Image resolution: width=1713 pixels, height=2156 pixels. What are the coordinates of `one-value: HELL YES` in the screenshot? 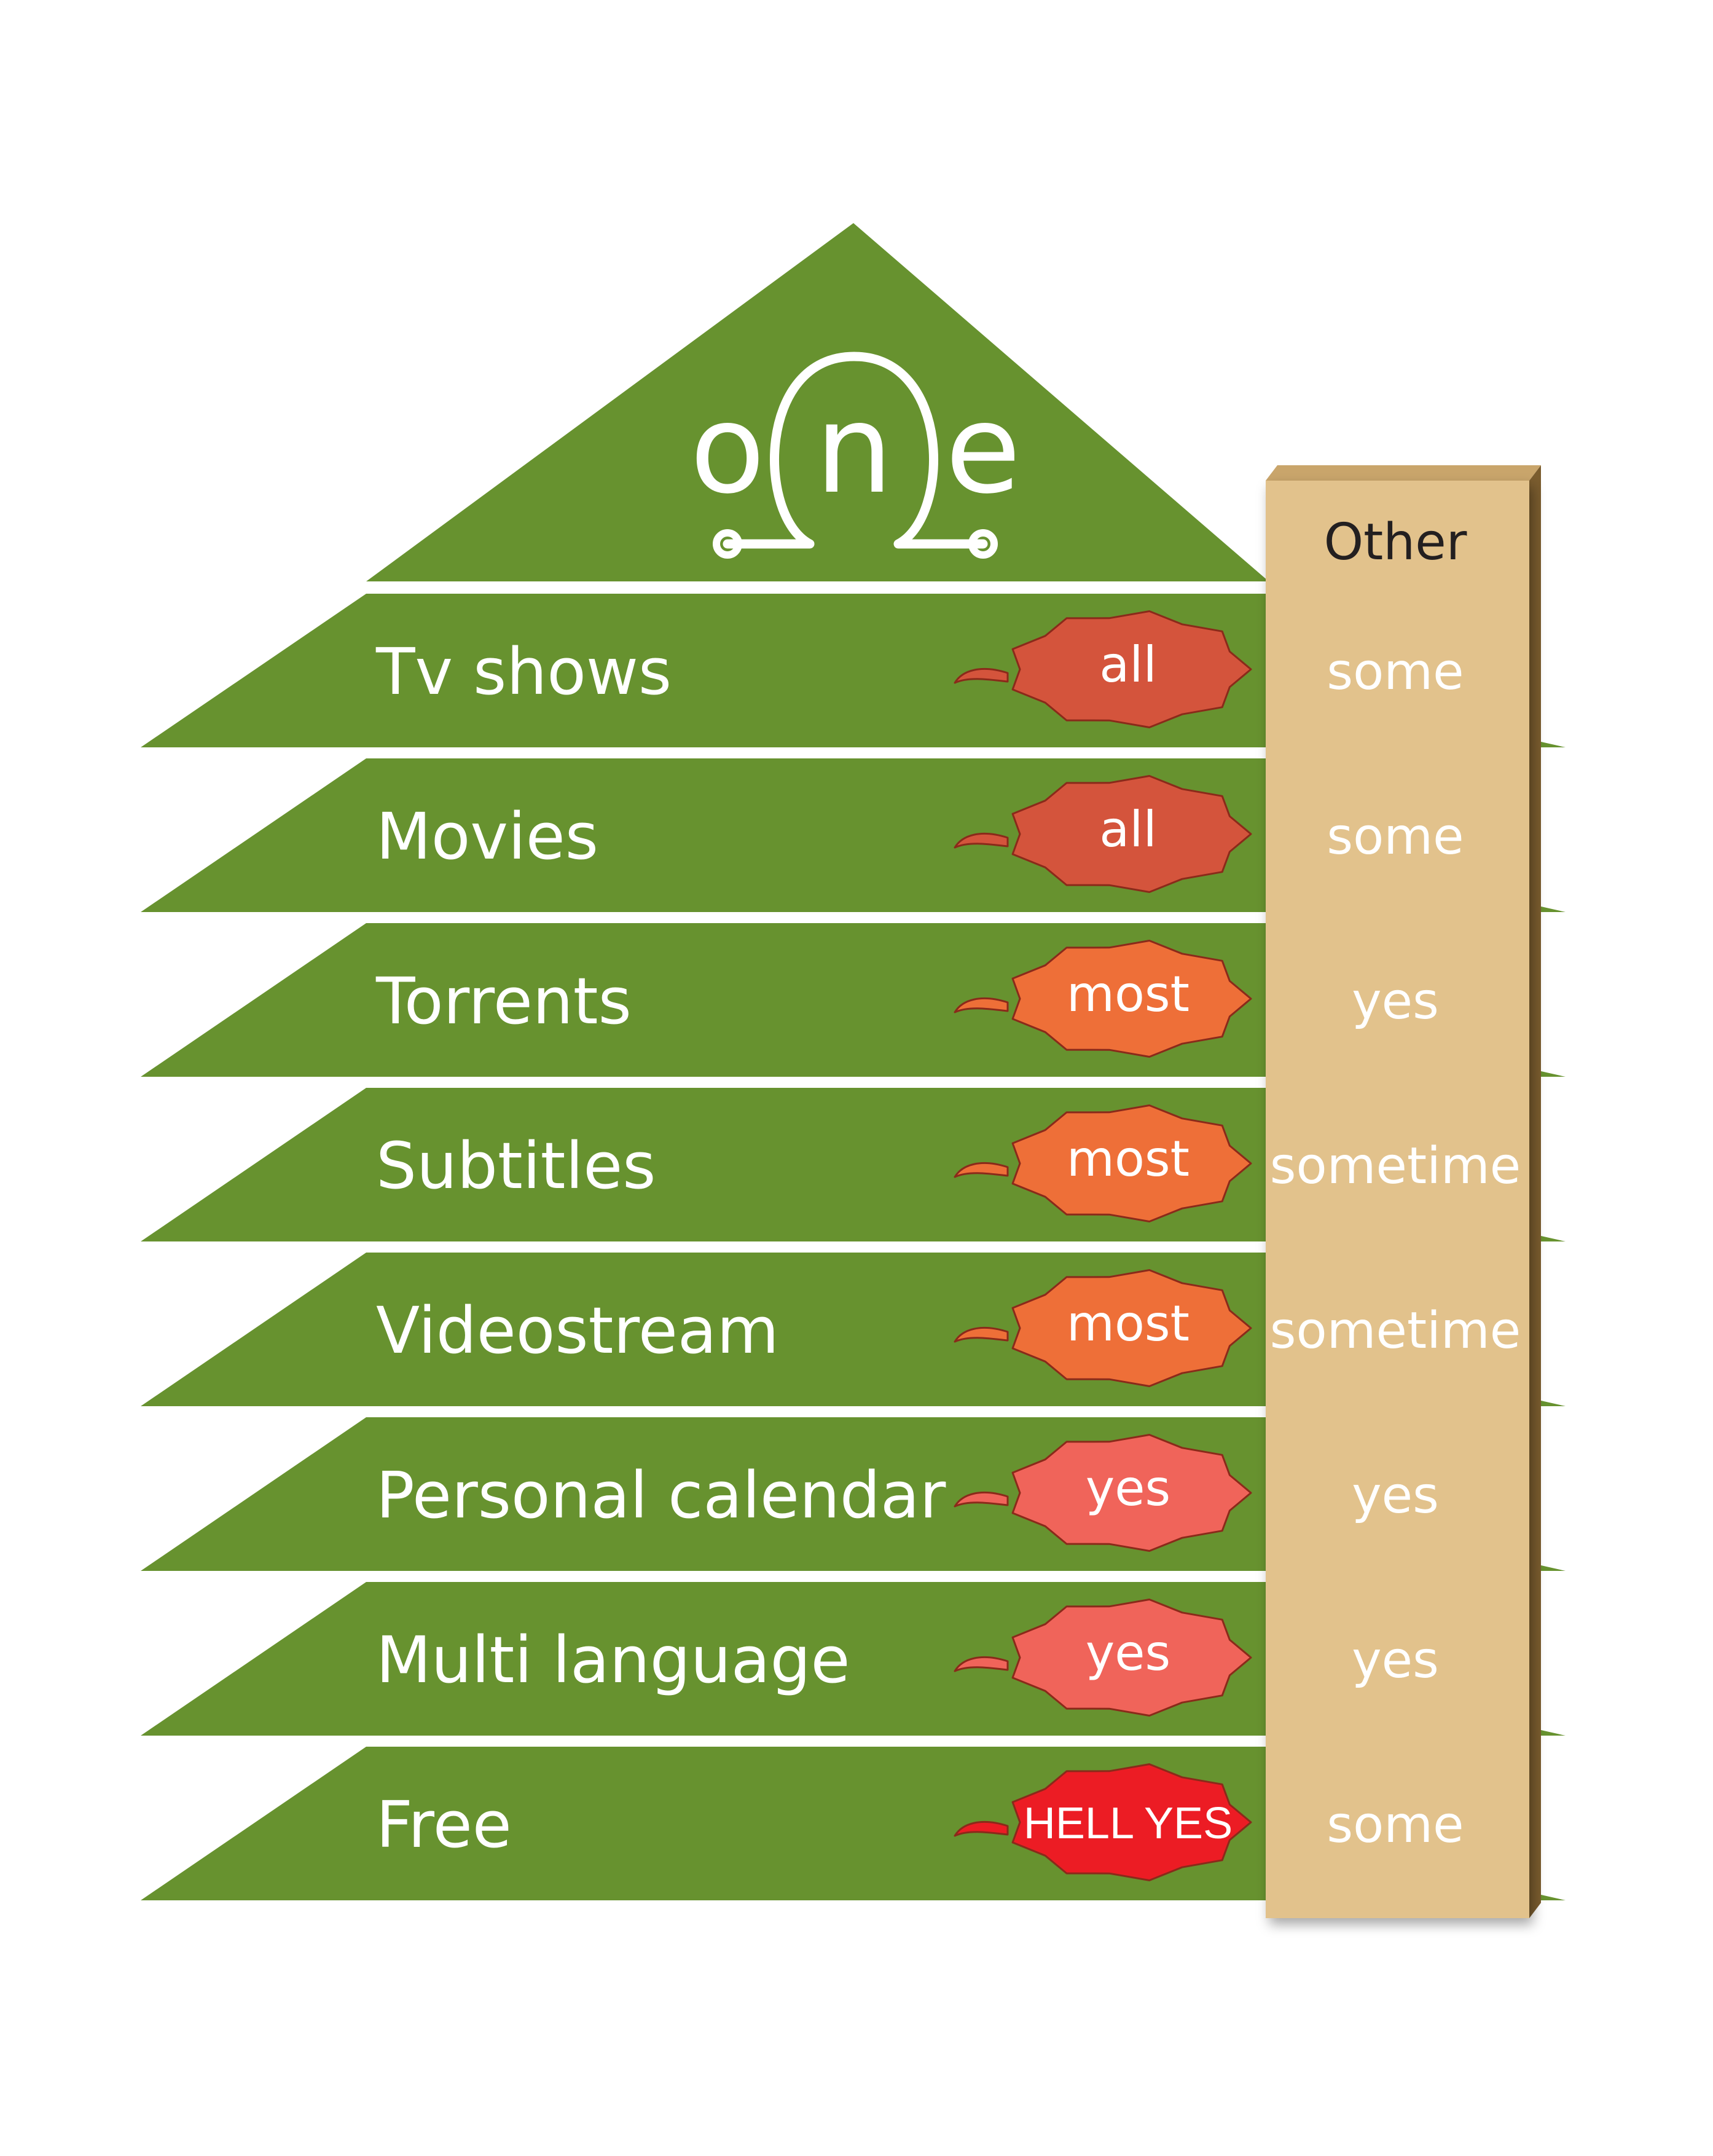 It's located at (1128, 1824).